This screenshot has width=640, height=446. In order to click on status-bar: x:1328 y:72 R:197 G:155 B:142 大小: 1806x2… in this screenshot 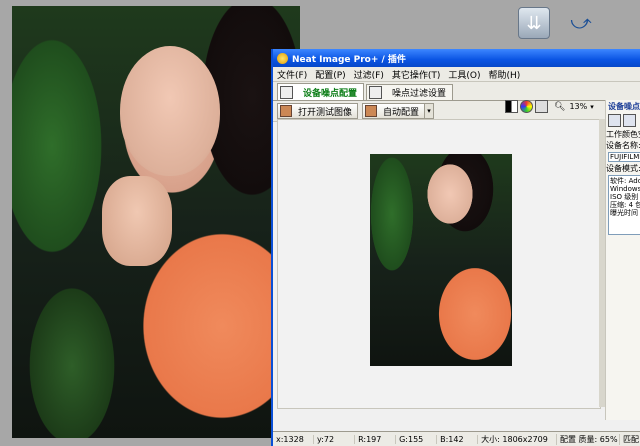, I will do `click(456, 438)`.